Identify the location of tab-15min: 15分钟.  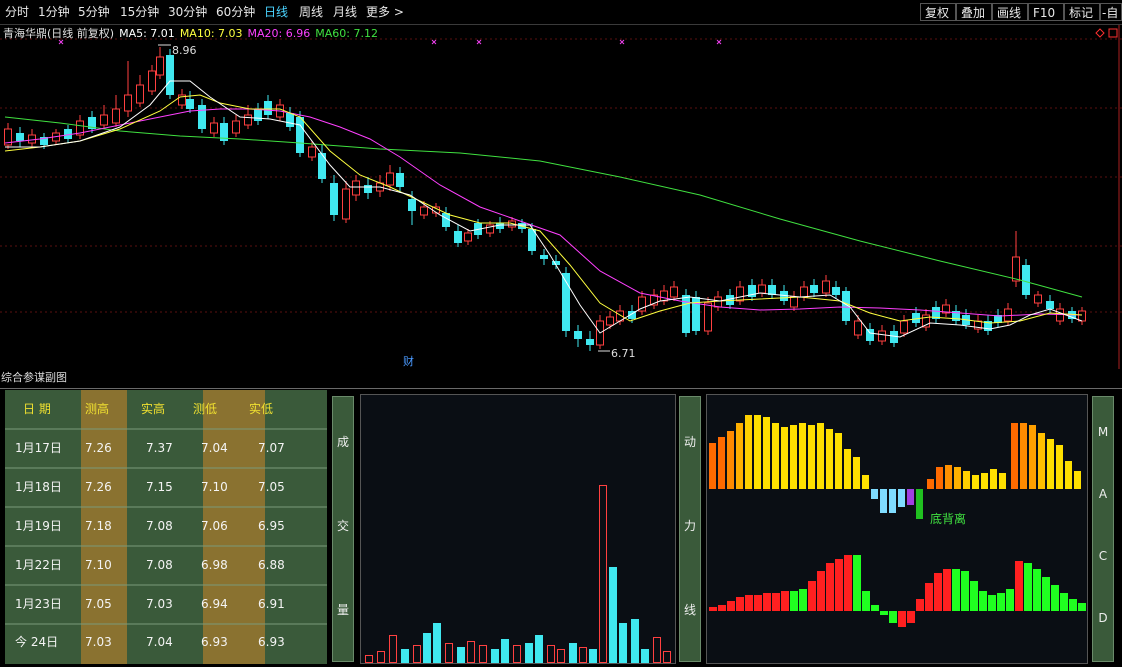
(139, 12).